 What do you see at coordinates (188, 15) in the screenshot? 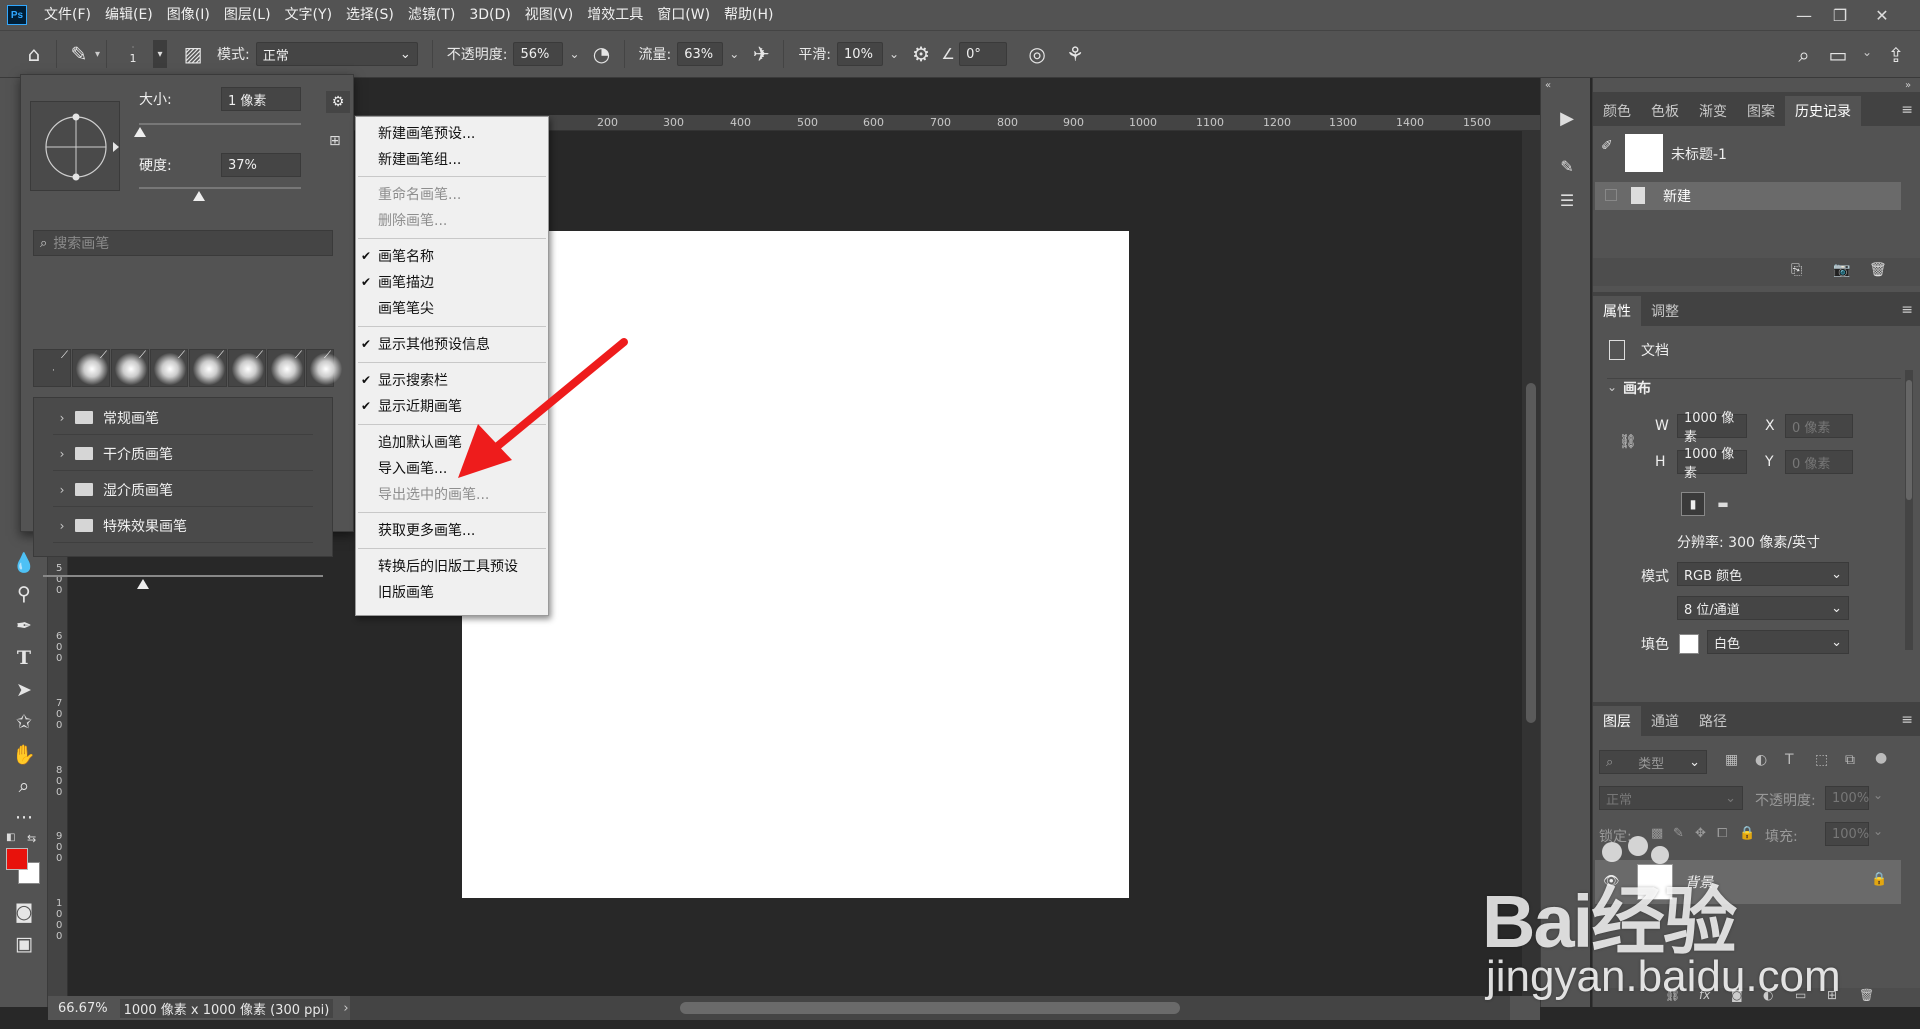
I see `menu-image: 图像(I)` at bounding box center [188, 15].